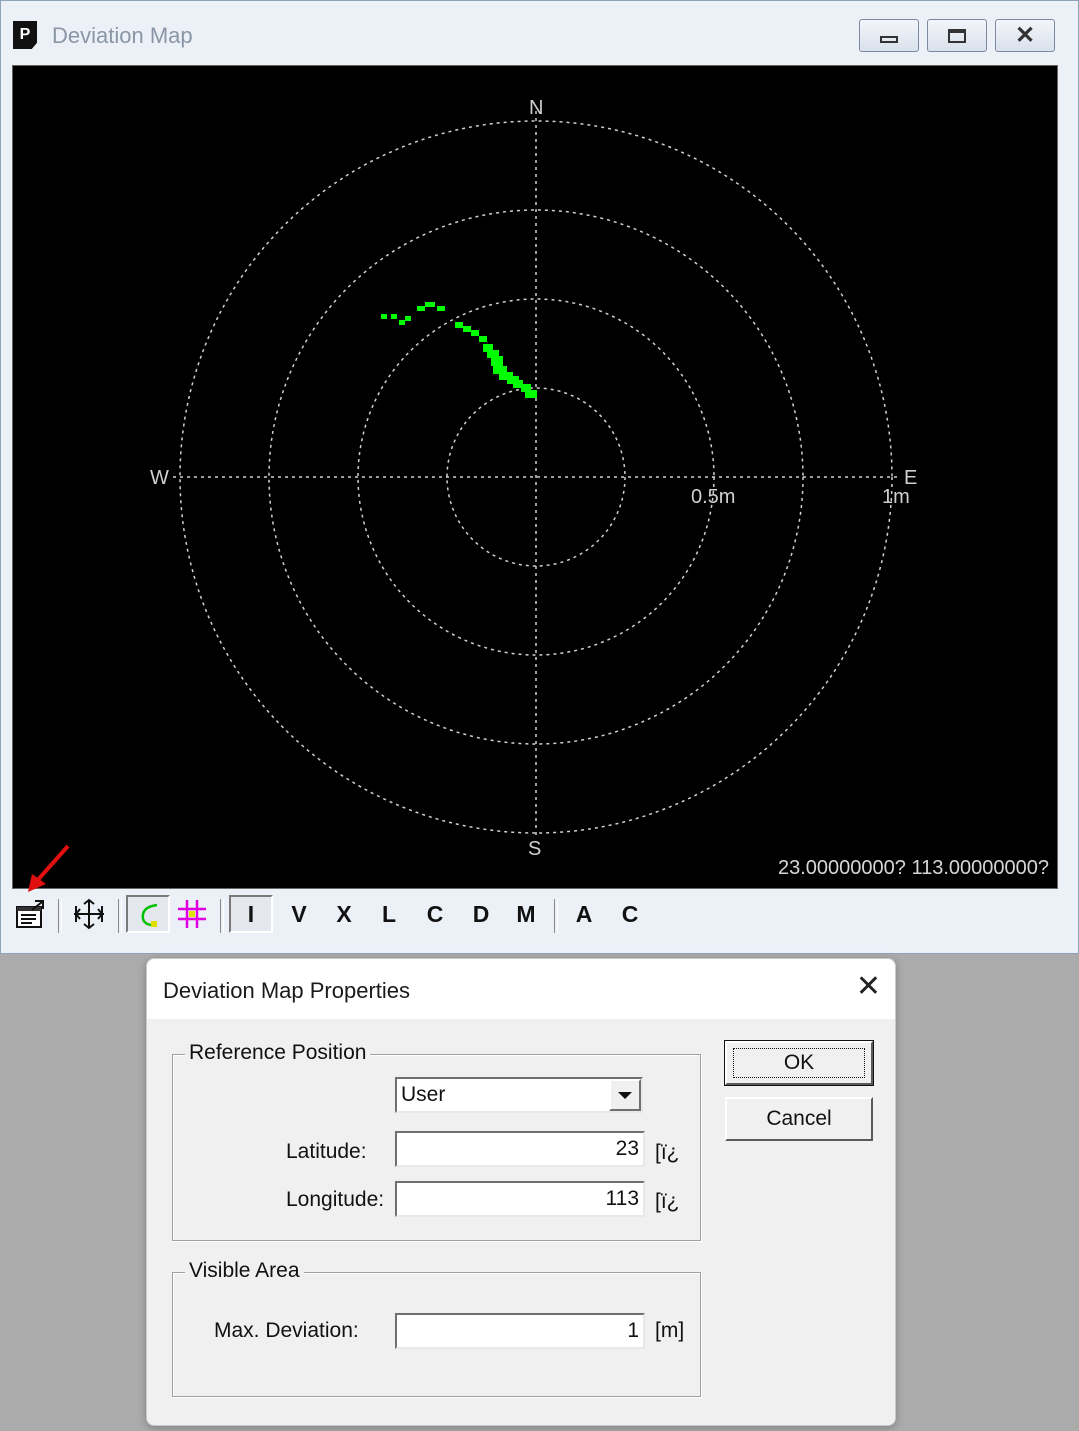 This screenshot has width=1079, height=1431. I want to click on dropdown-arrow-button, so click(625, 1095).